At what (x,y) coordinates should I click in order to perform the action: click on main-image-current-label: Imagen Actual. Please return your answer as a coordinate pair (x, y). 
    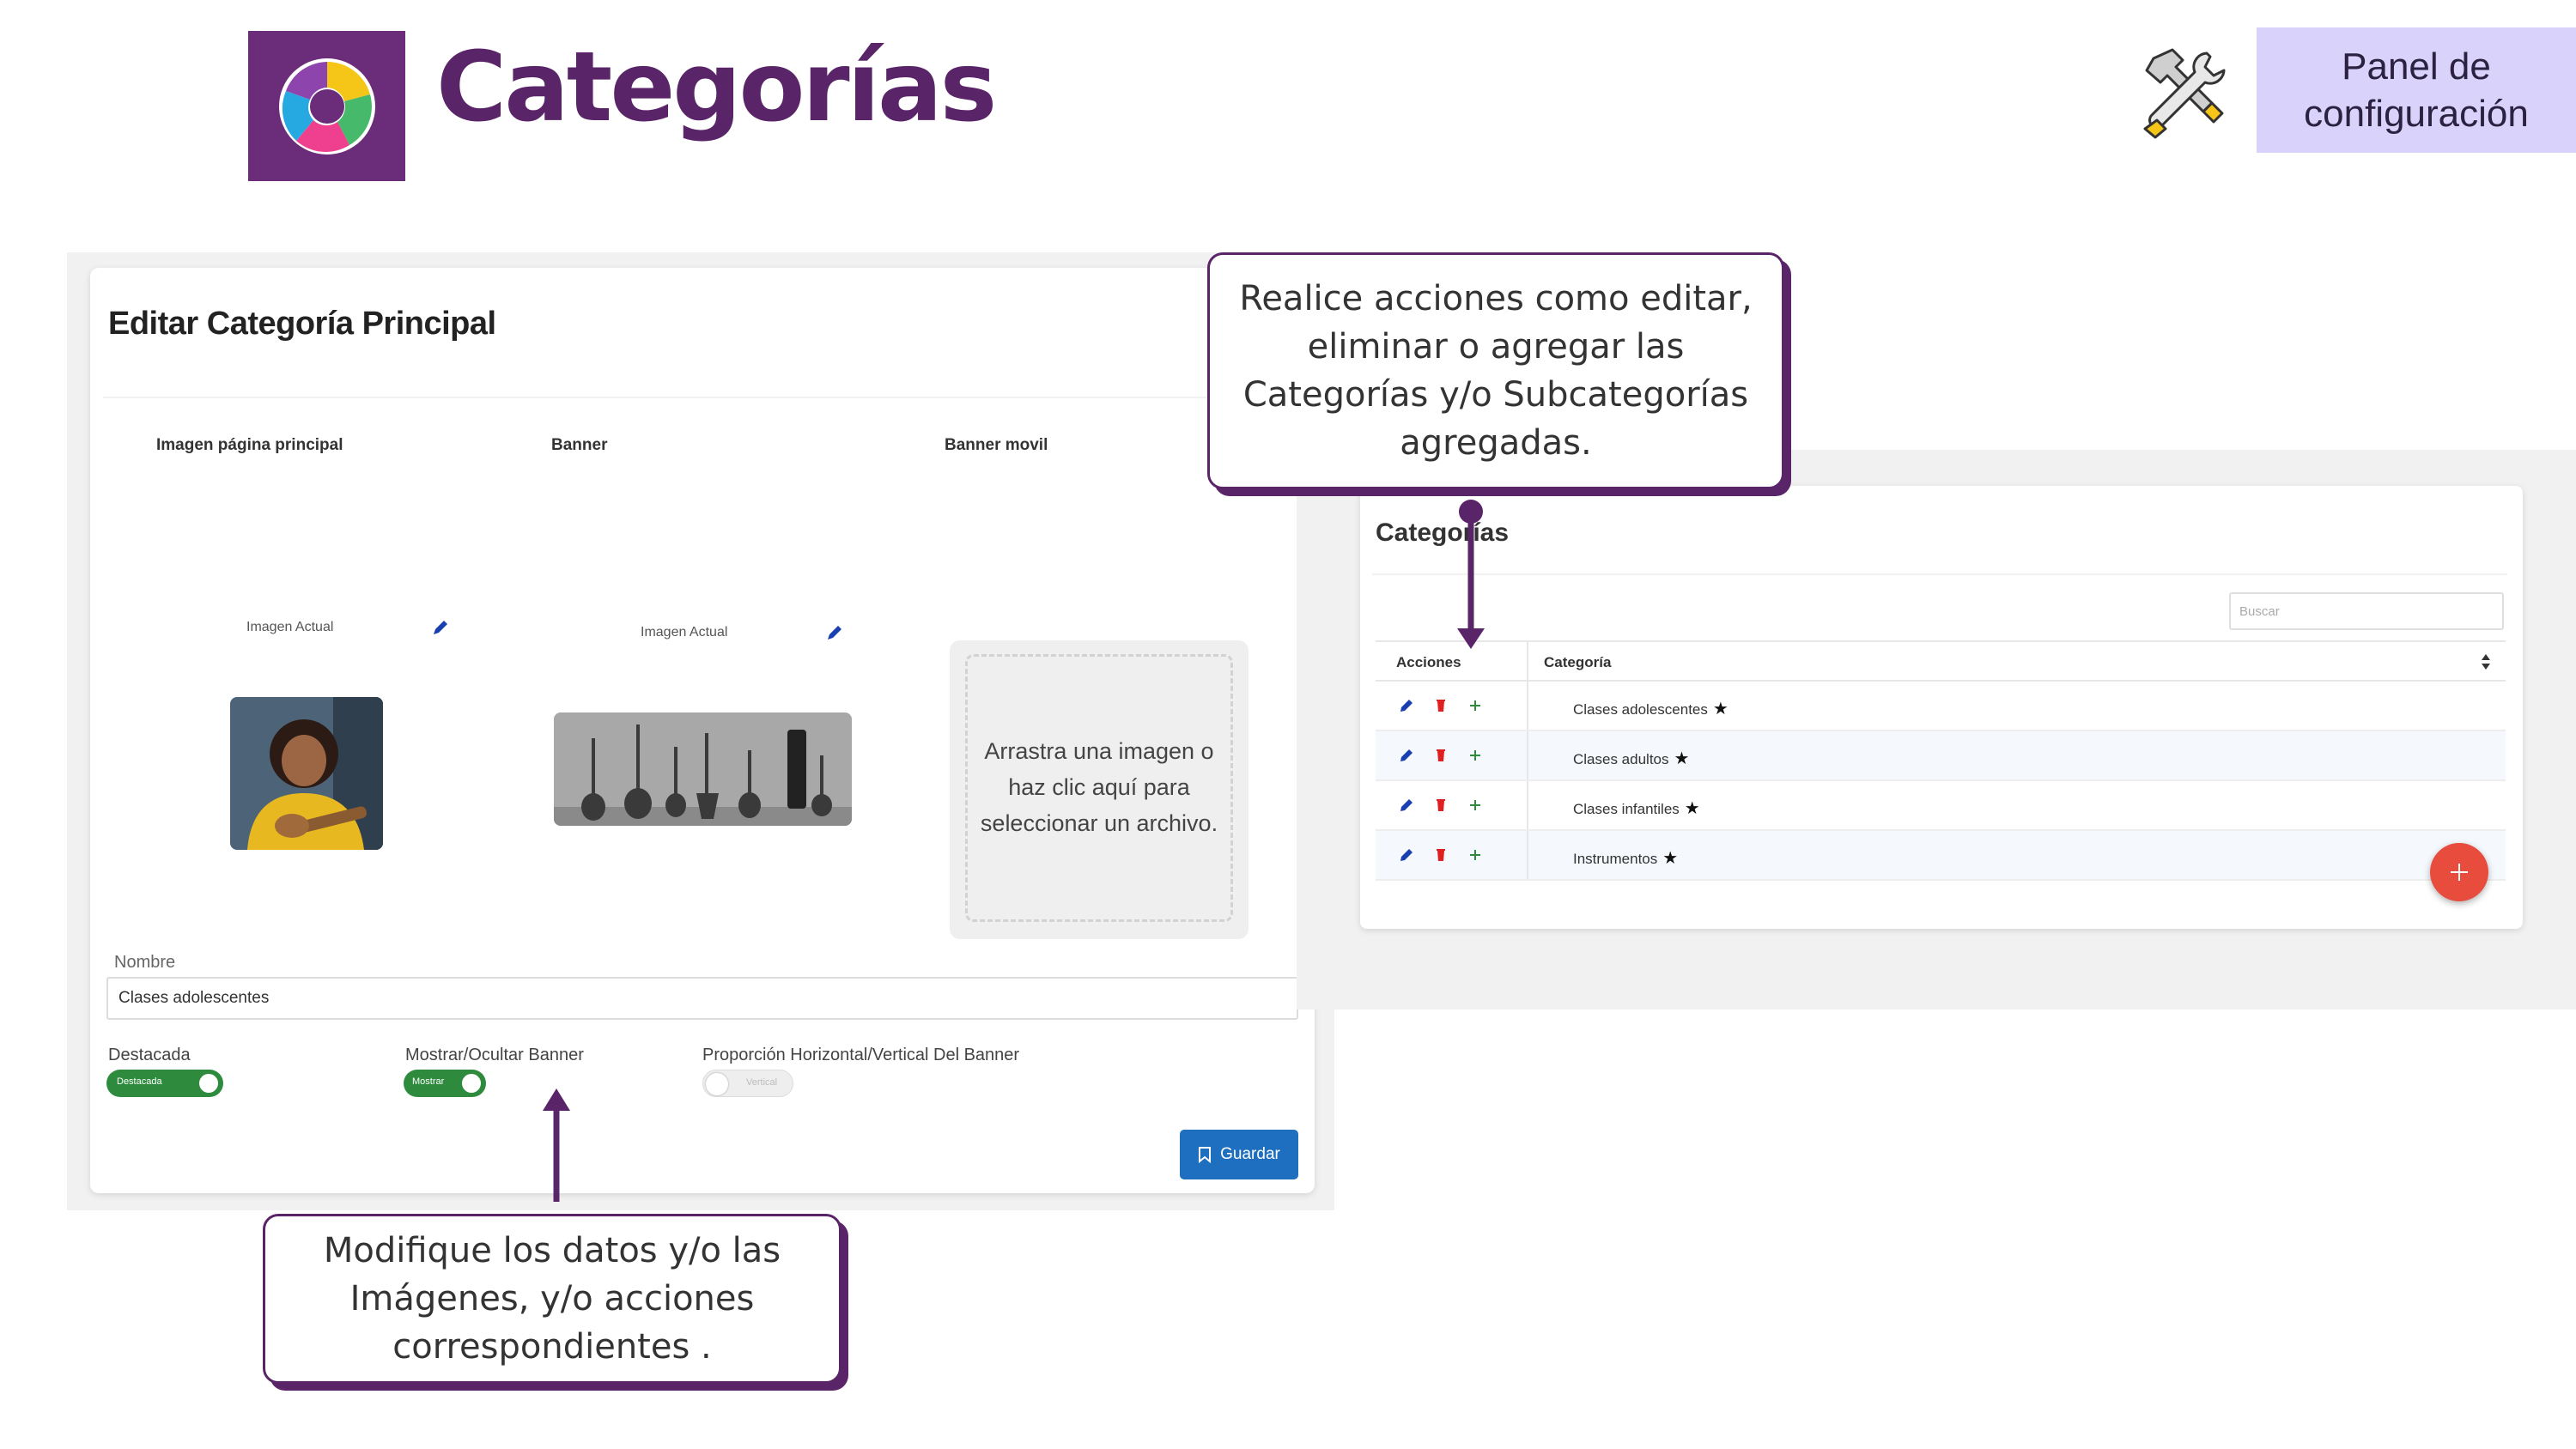
    Looking at the image, I should click on (290, 627).